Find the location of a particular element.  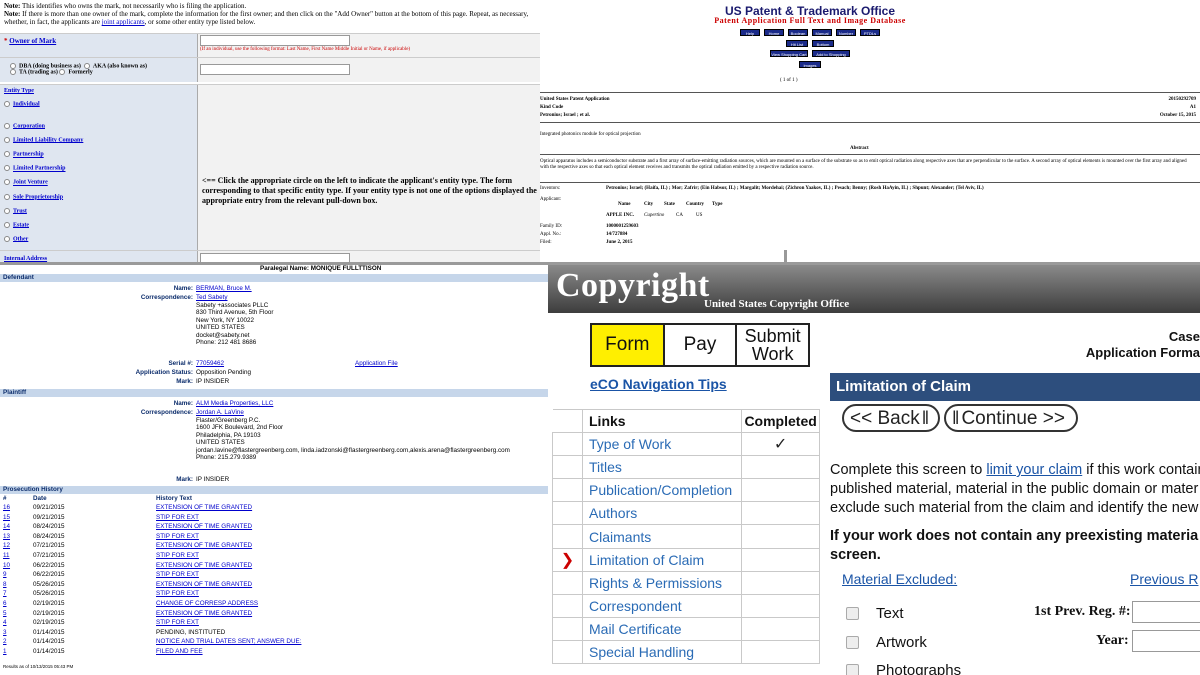

link-publication-completion: Publication/Completion is located at coordinates (662, 490).